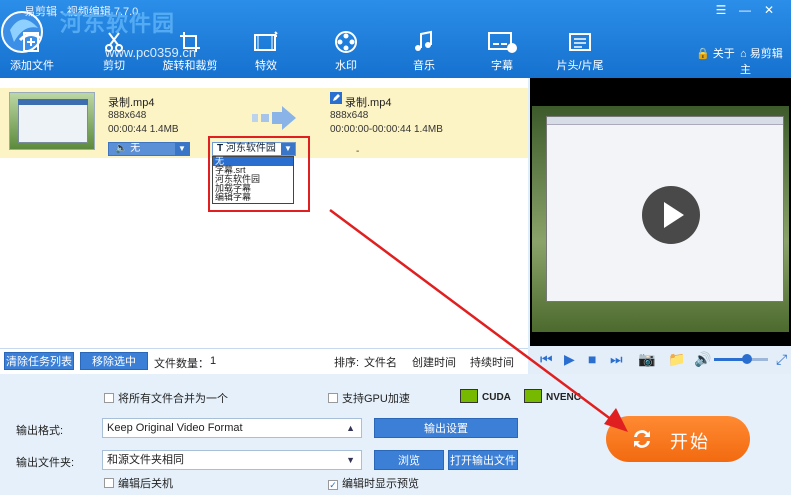 Image resolution: width=791 pixels, height=495 pixels. Describe the element at coordinates (721, 10) in the screenshot. I see `menu-icon: ☰` at that location.